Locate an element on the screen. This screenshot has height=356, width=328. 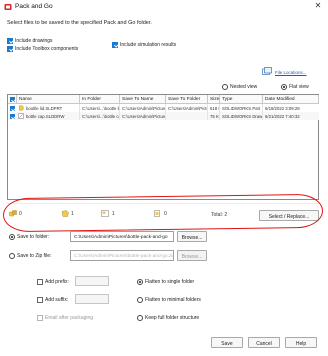
cell-in-folder: C:\Users\...\bootle lid.SLDPRT is located at coordinates (101, 108).